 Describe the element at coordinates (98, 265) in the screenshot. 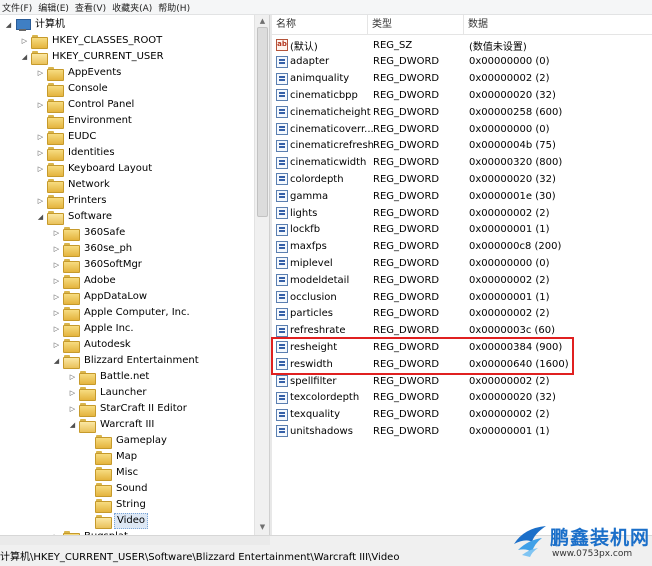

I see `tree-node: ▷ 360SoftMgr` at that location.